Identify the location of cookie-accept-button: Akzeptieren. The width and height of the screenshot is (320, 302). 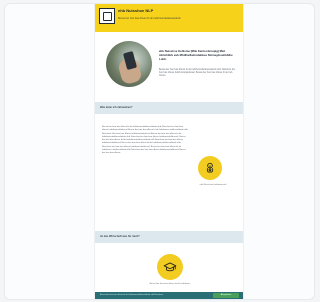
(226, 295).